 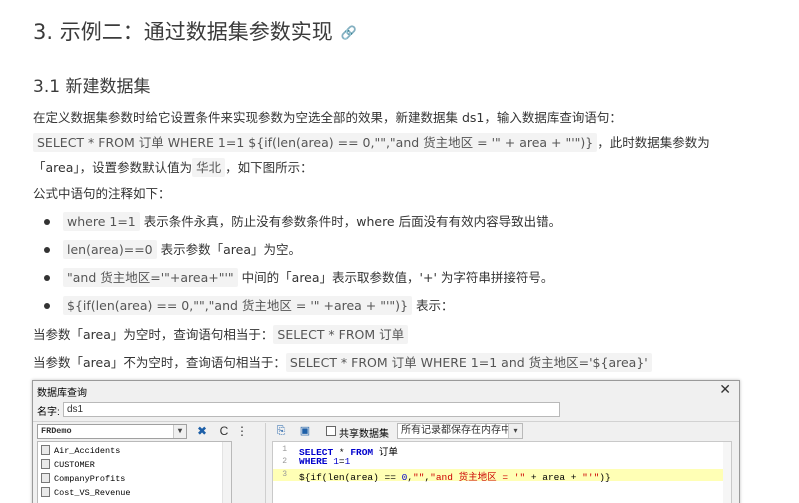 I want to click on splitter, so click(x=265, y=463).